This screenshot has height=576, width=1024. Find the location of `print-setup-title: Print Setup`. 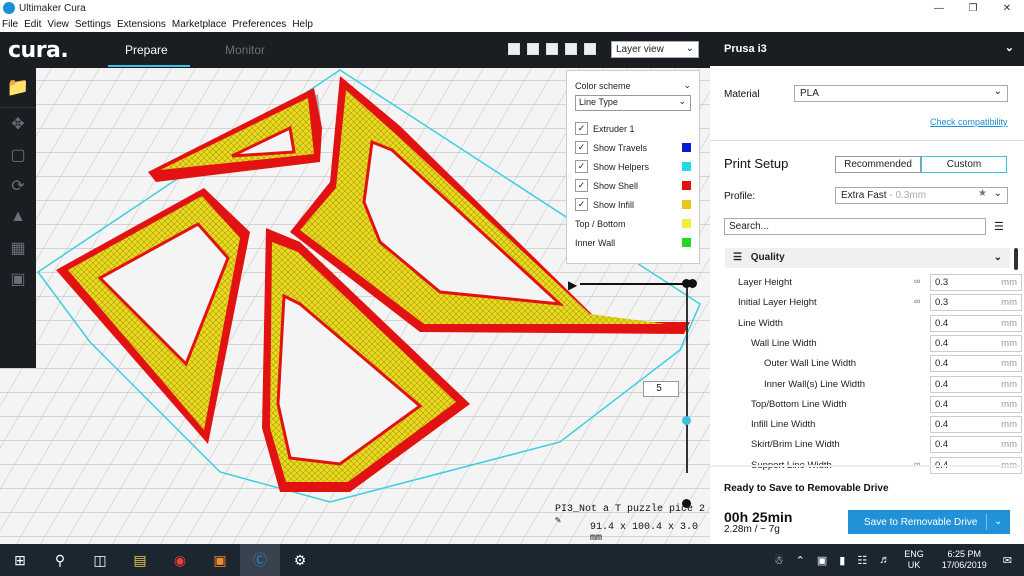

print-setup-title: Print Setup is located at coordinates (756, 163).